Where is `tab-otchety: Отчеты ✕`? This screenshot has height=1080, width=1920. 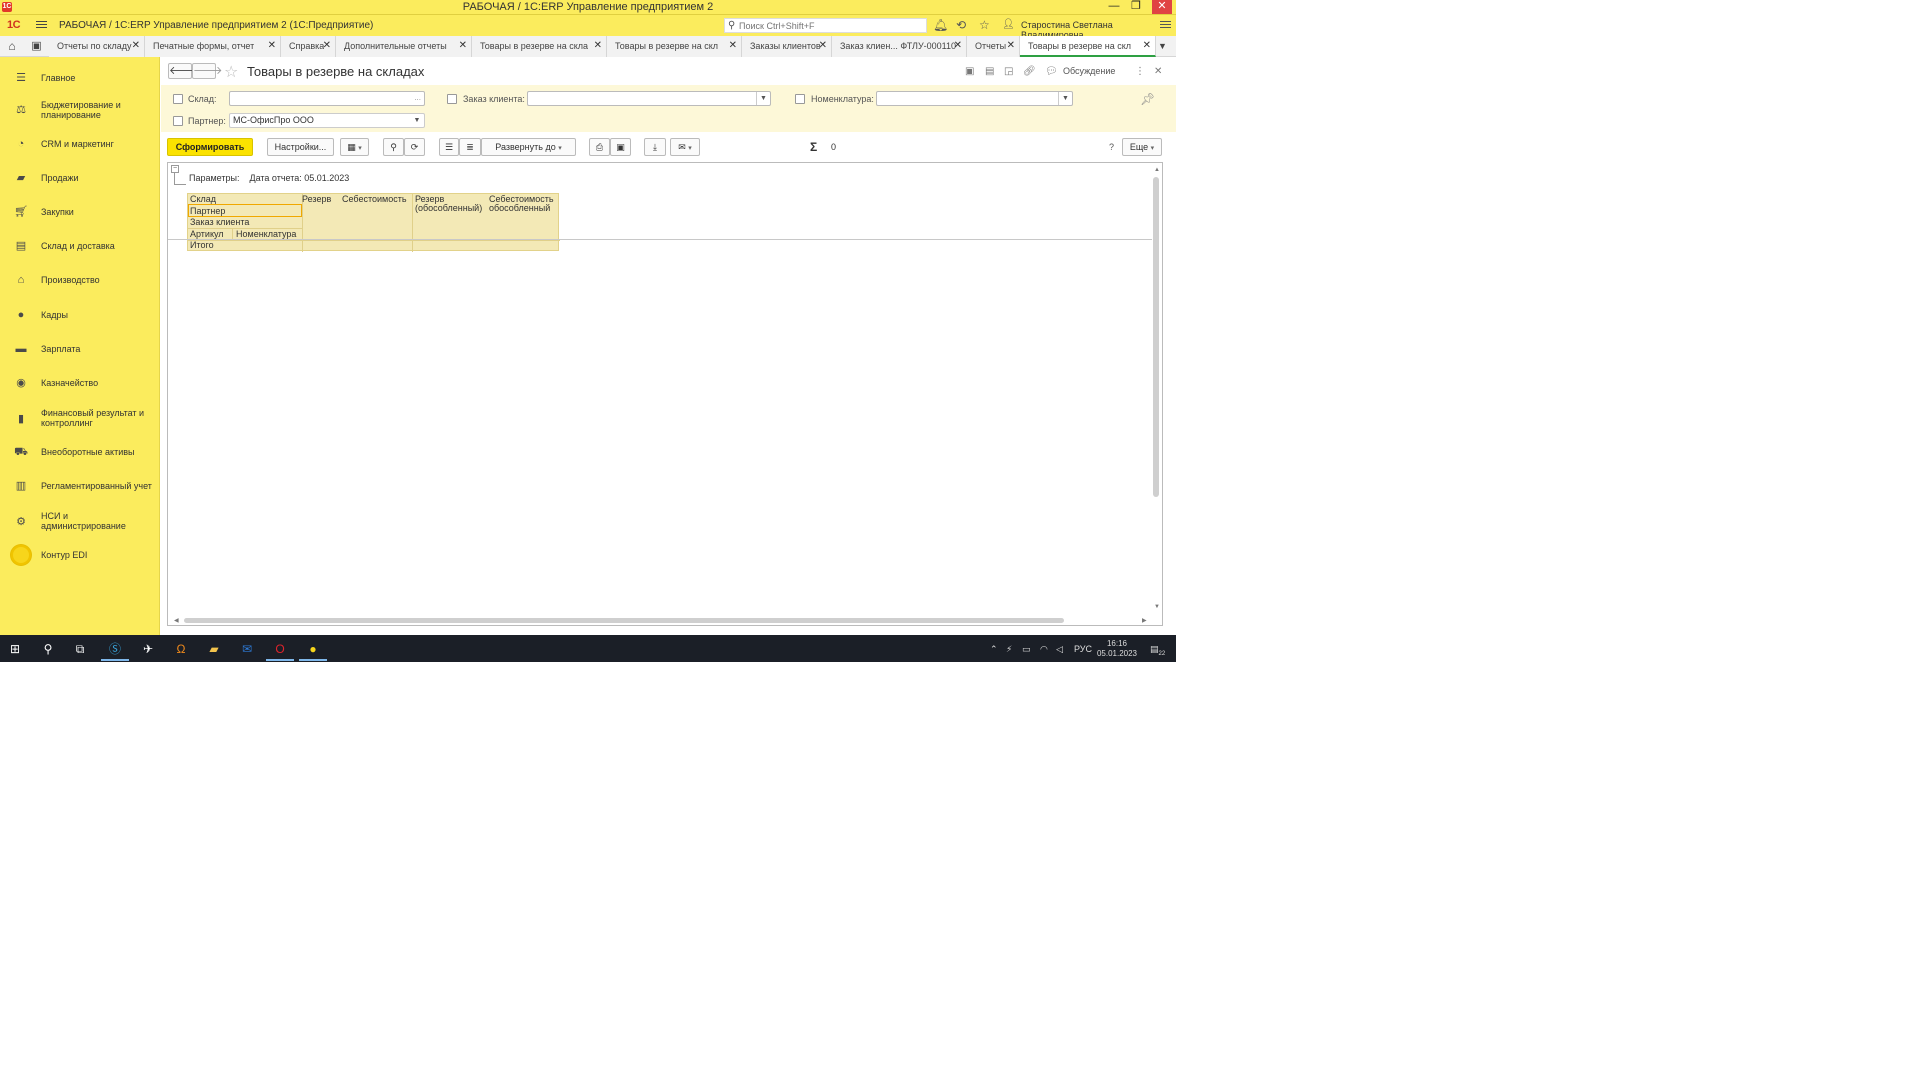
tab-otchety: Отчеты ✕ is located at coordinates (993, 46).